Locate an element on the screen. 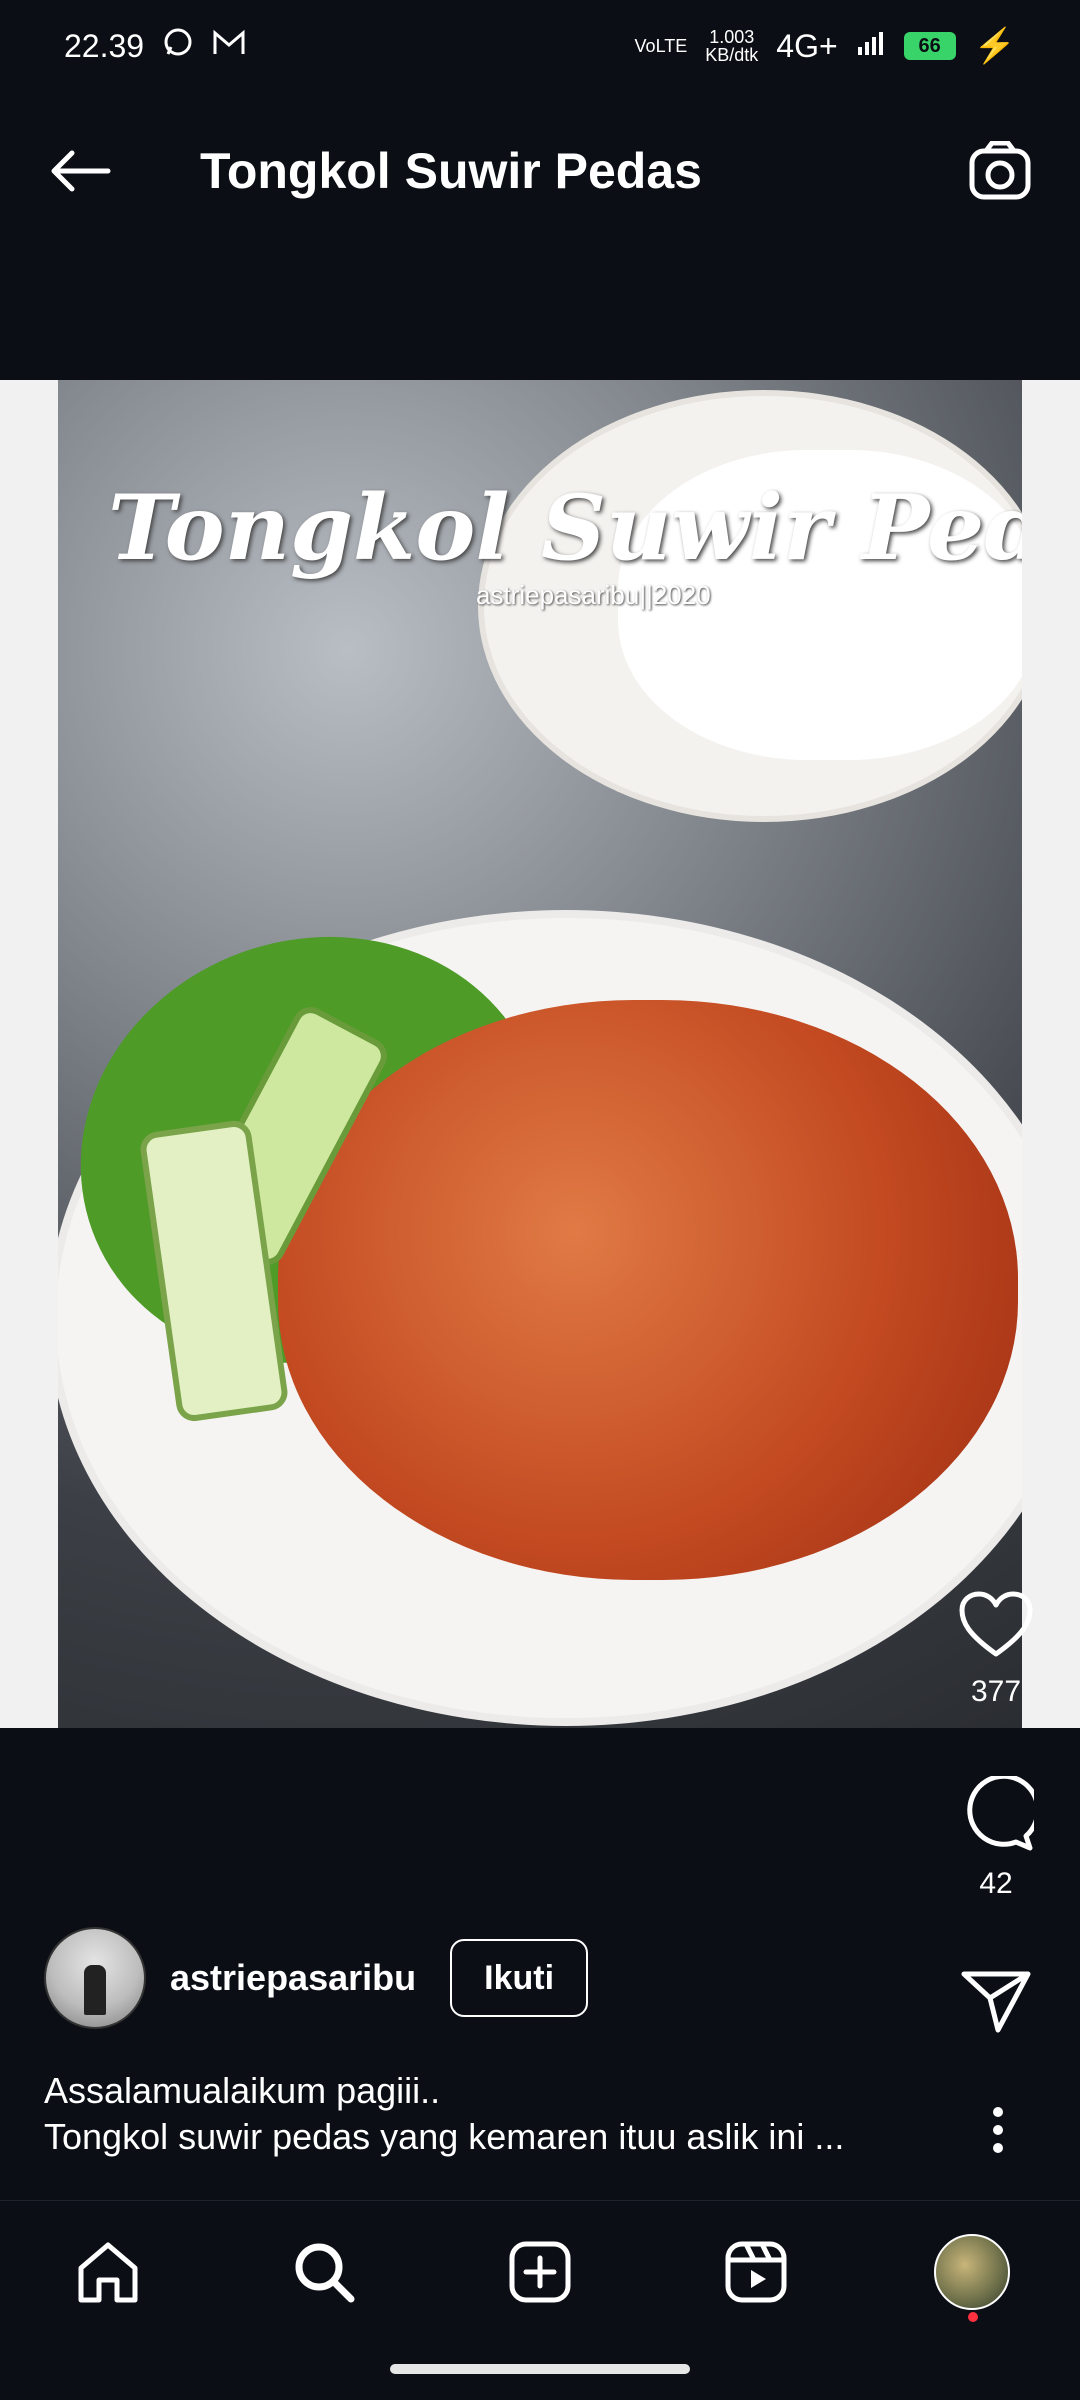 The height and width of the screenshot is (2400, 1080). whatsapp-icon is located at coordinates (178, 46).